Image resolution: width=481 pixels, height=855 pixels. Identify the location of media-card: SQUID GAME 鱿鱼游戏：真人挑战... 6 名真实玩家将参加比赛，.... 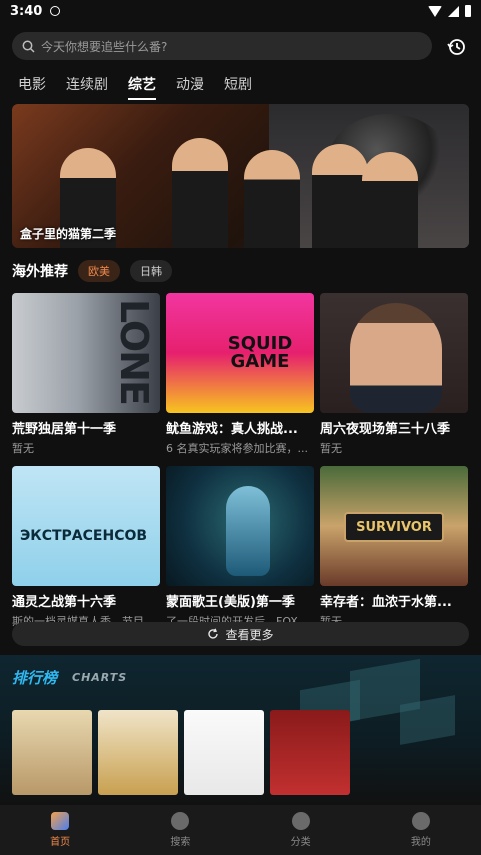
(240, 374).